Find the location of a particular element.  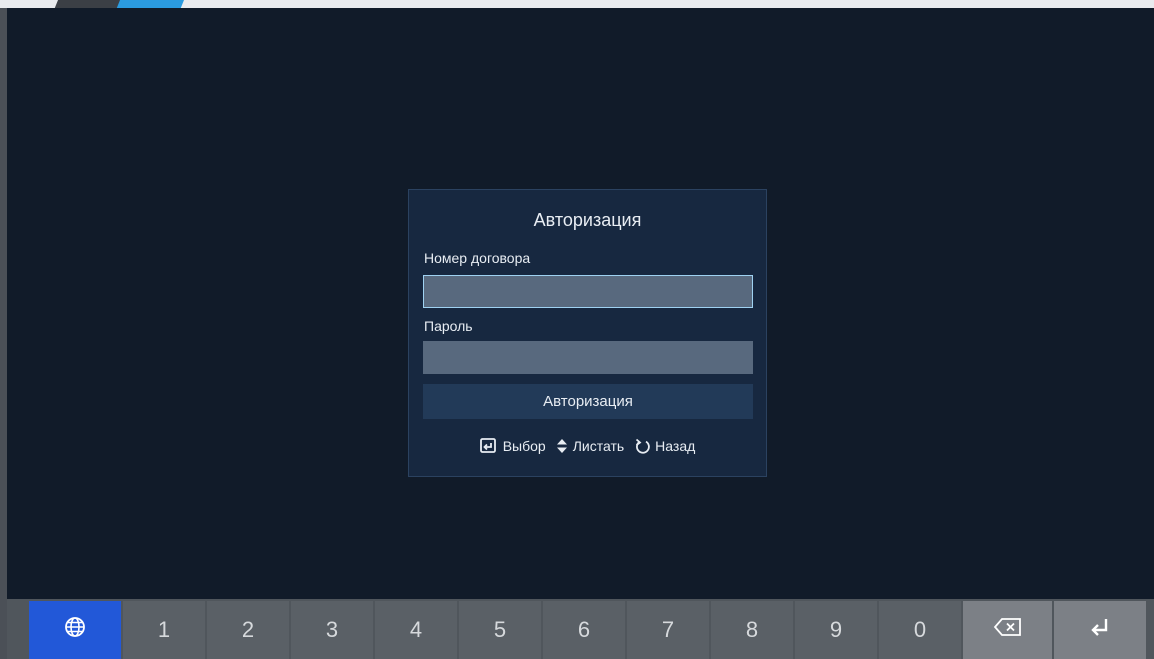

key-5: 5 is located at coordinates (500, 630).